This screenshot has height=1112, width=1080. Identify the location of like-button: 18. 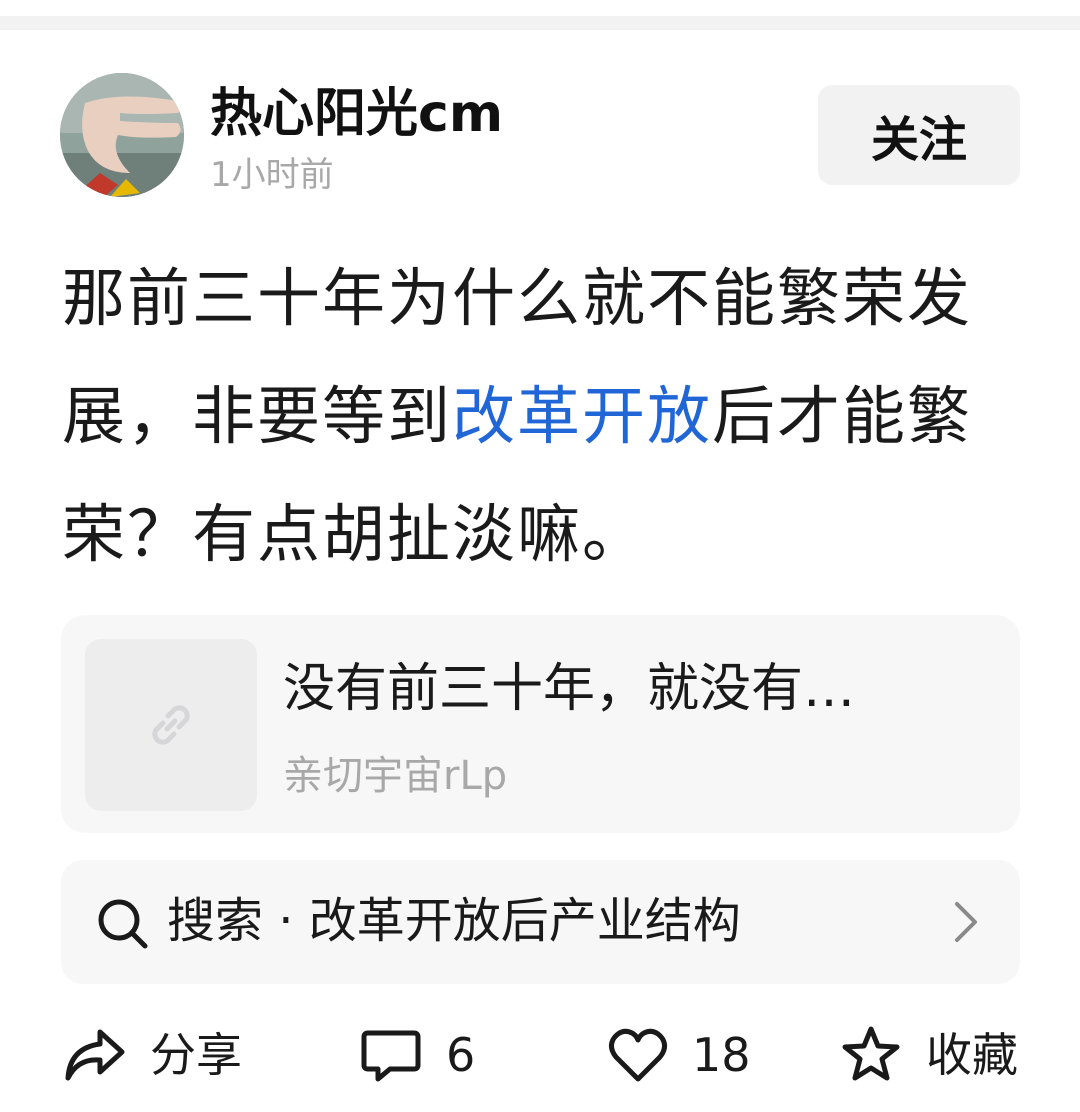
(679, 1055).